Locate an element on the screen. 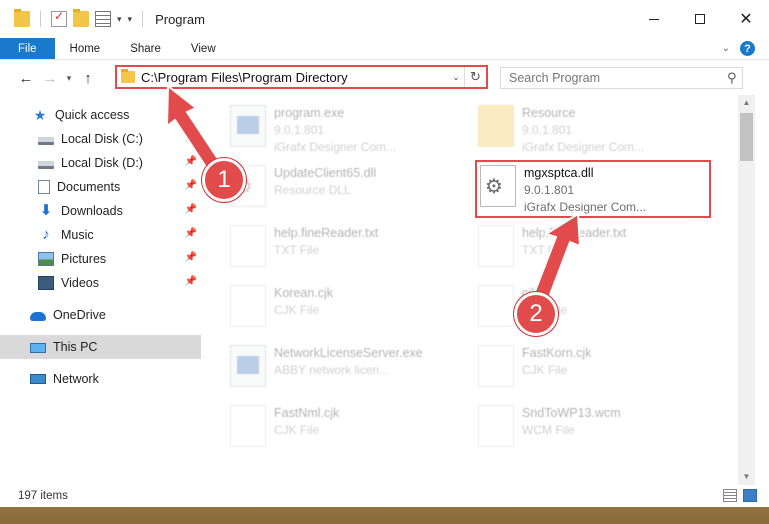 The width and height of the screenshot is (769, 524). tab-share: Share is located at coordinates (145, 48).